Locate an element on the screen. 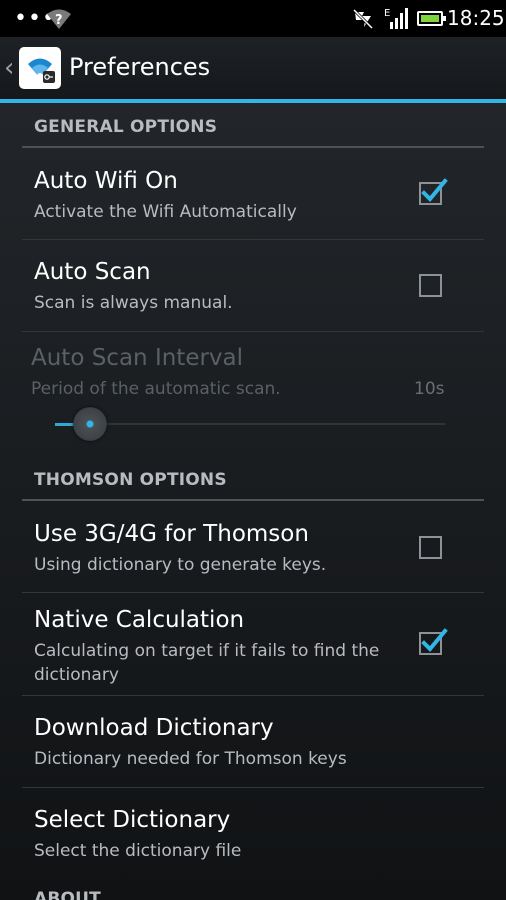 The height and width of the screenshot is (900, 506). native-calculation-checkbox is located at coordinates (433, 641).